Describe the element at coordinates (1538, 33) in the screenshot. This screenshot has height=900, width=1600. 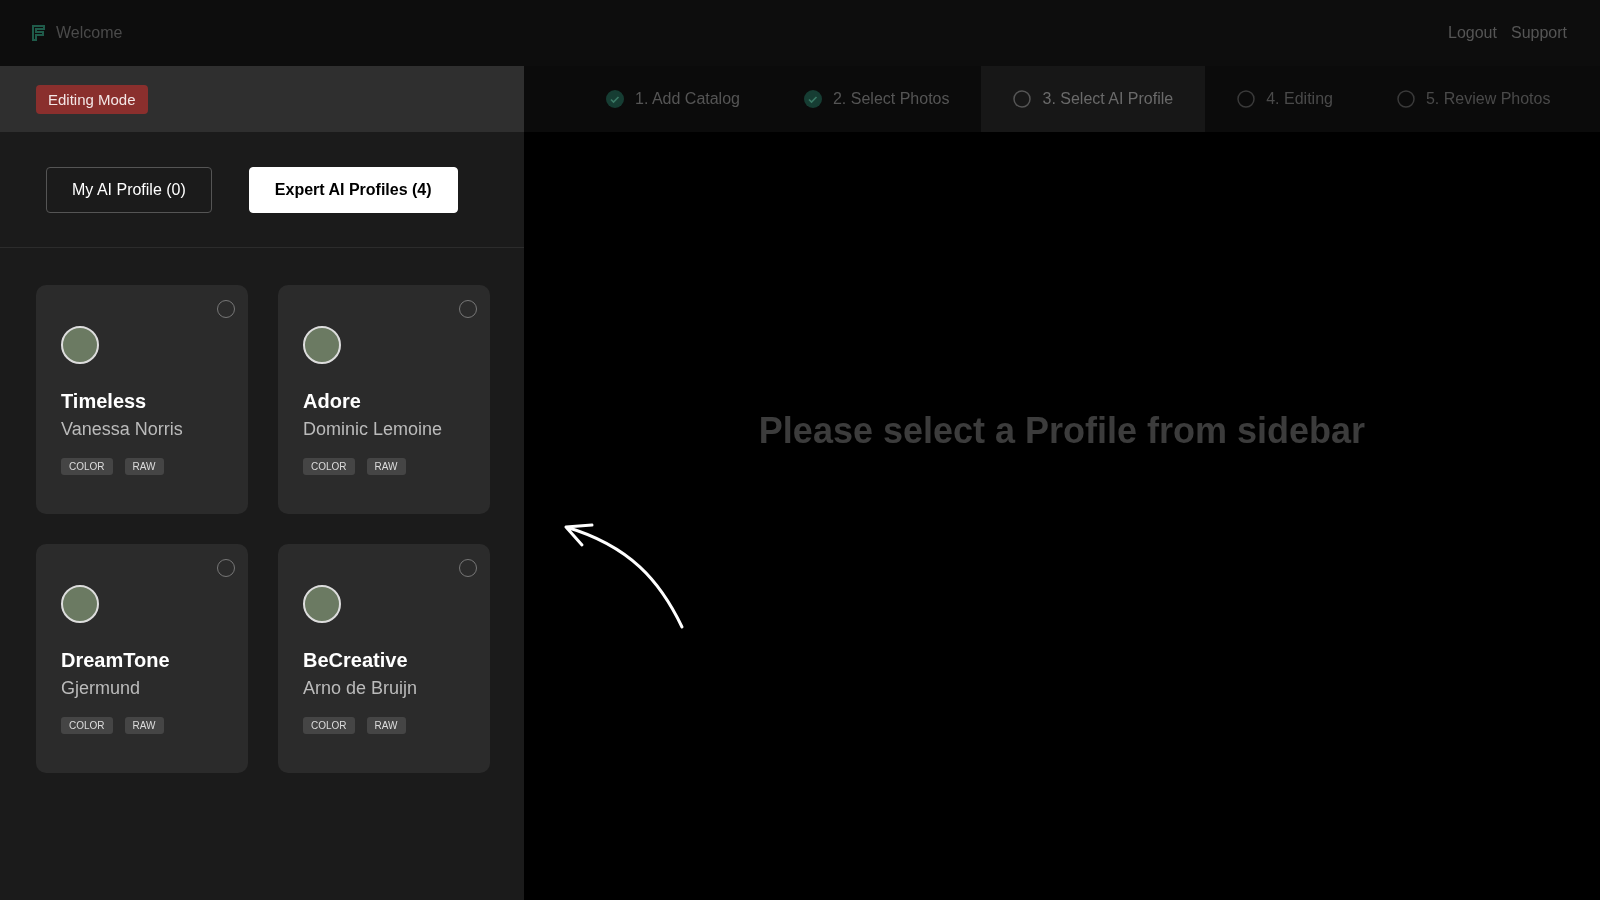
I see `header-link: Support` at that location.